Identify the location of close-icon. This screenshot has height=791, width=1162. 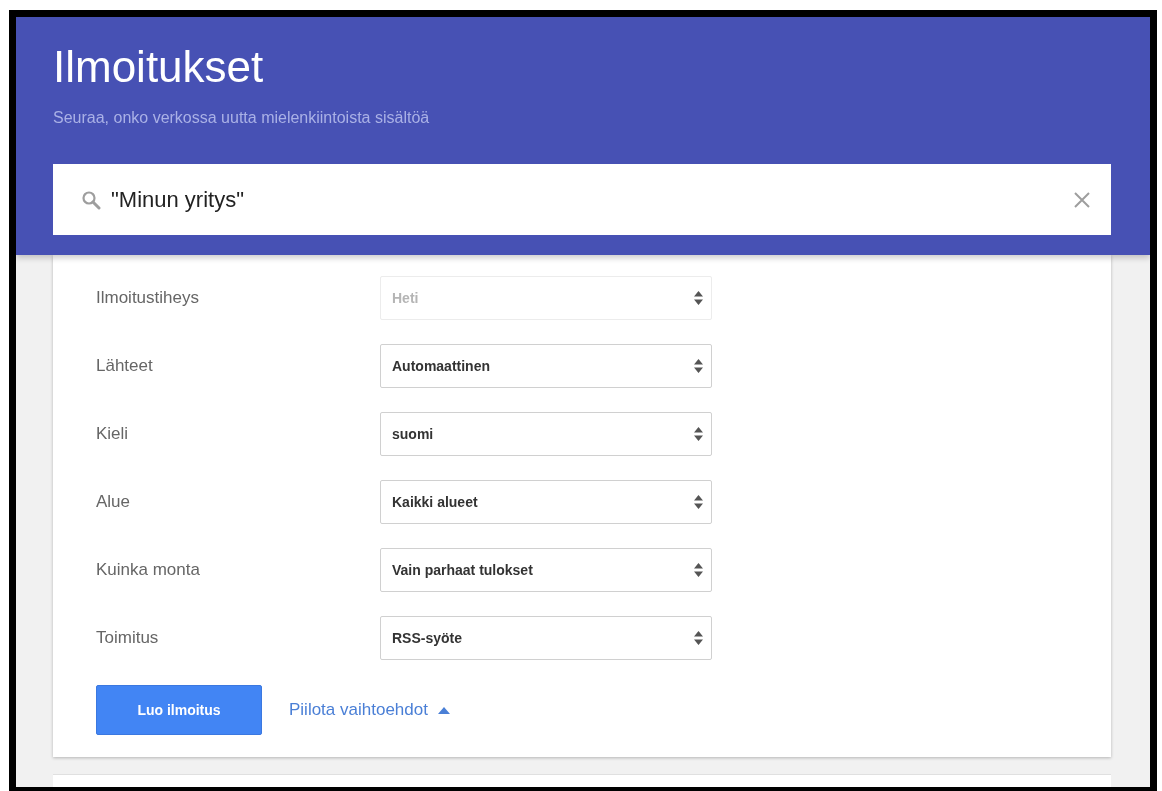
(1082, 200).